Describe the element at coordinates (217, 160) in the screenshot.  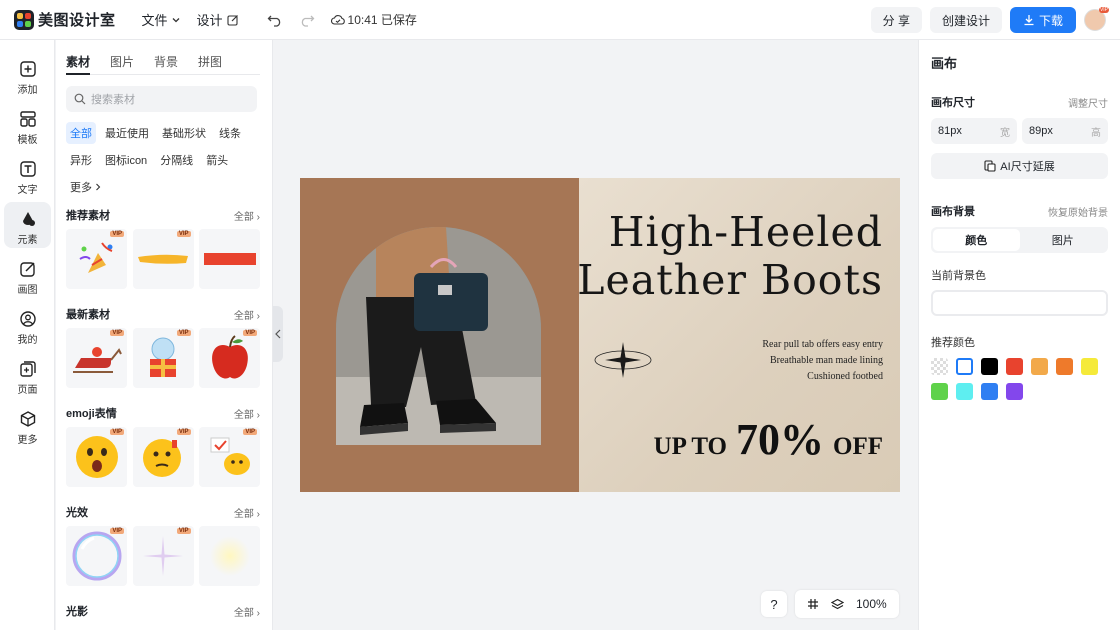
I see `chip-arrows: 箭头` at that location.